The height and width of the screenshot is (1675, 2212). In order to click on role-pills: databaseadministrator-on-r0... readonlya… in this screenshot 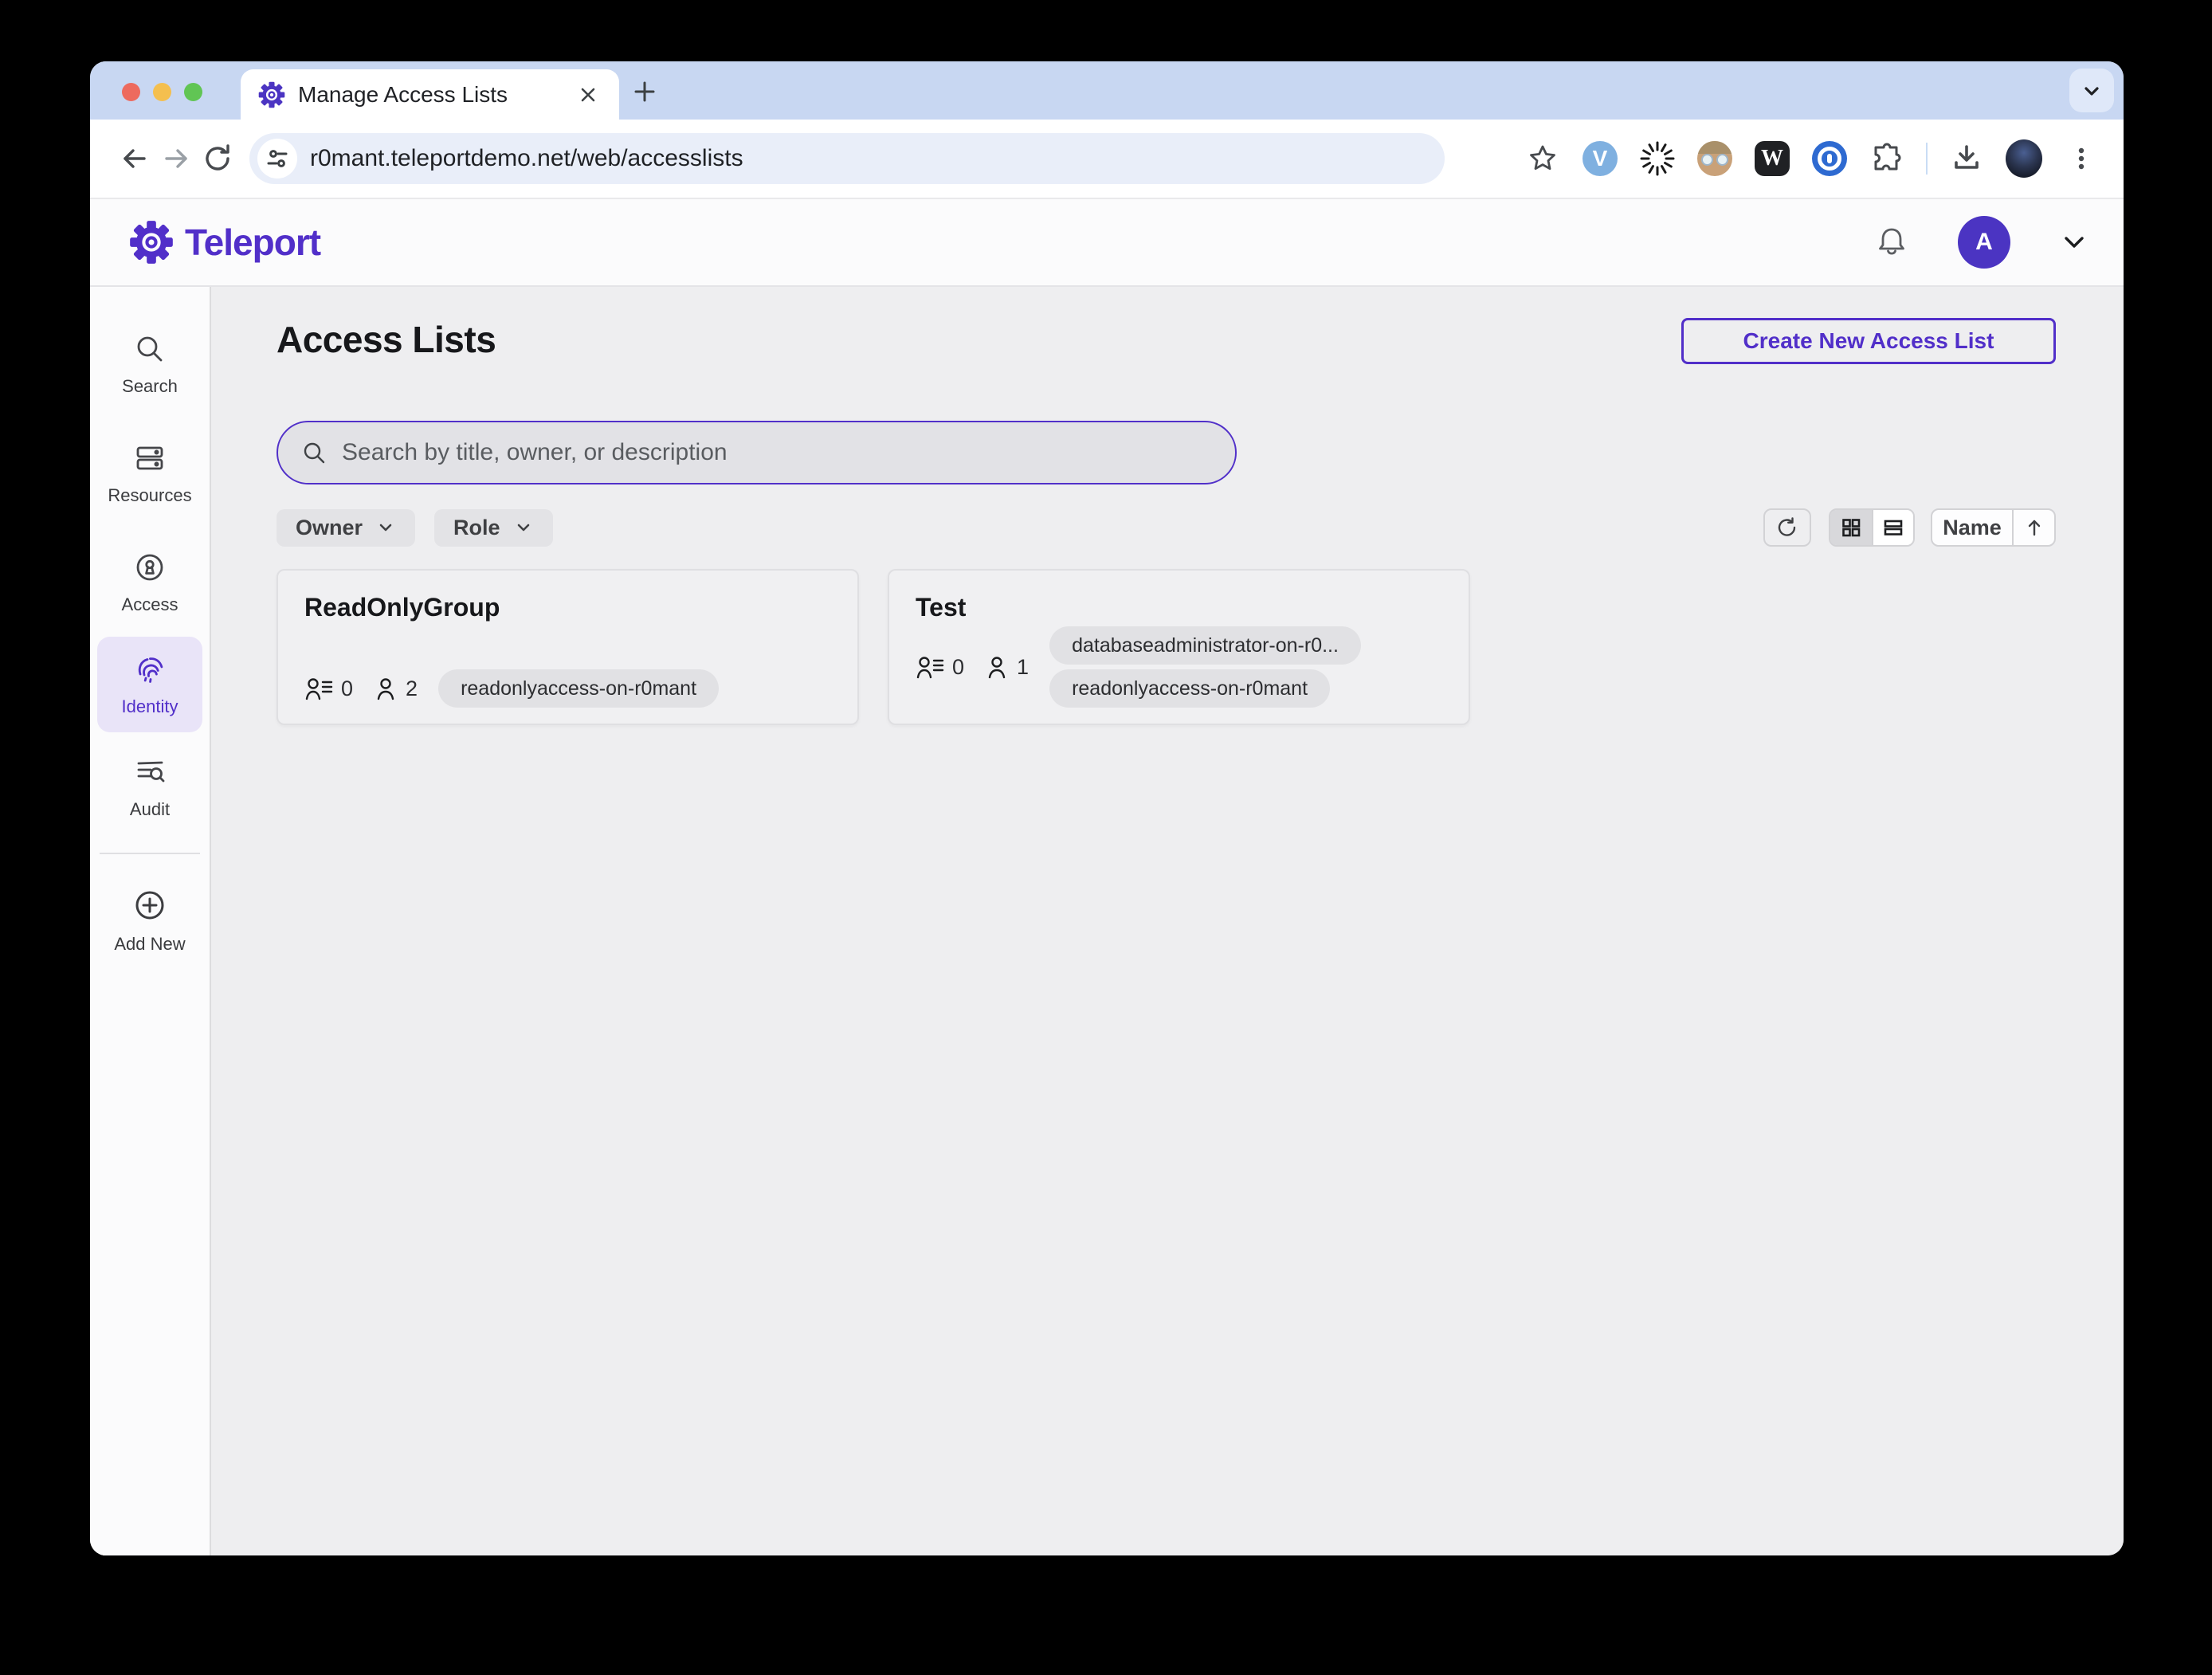, I will do `click(1205, 667)`.